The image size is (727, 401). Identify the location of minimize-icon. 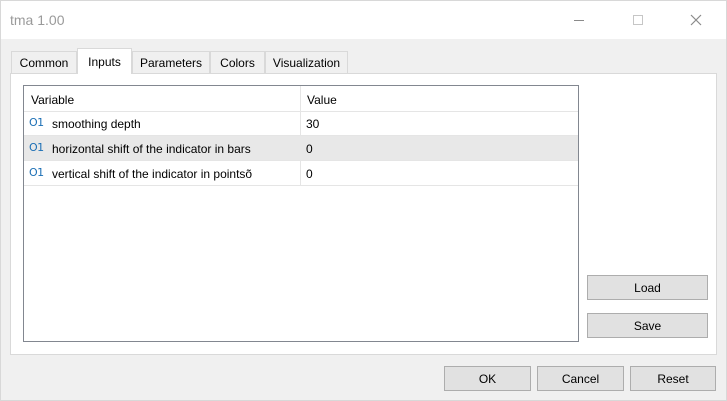
(579, 20).